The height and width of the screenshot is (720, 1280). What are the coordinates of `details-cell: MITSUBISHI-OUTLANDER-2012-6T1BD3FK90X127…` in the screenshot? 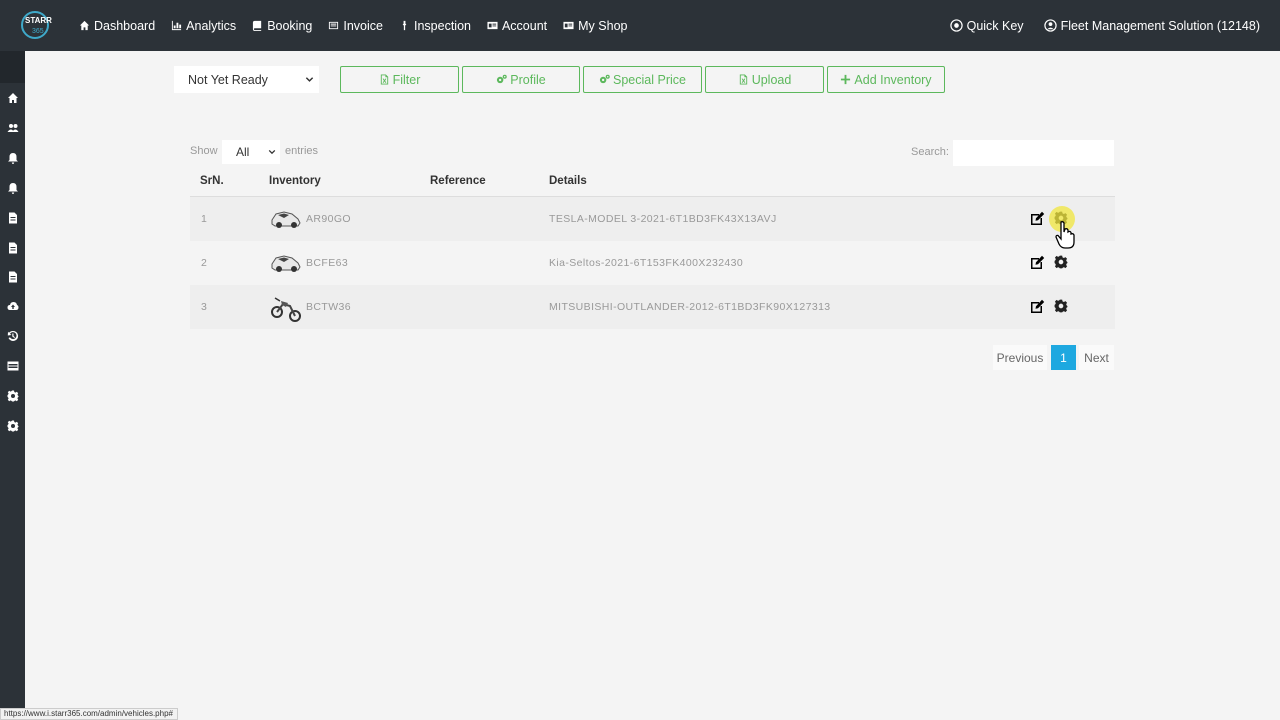 It's located at (690, 307).